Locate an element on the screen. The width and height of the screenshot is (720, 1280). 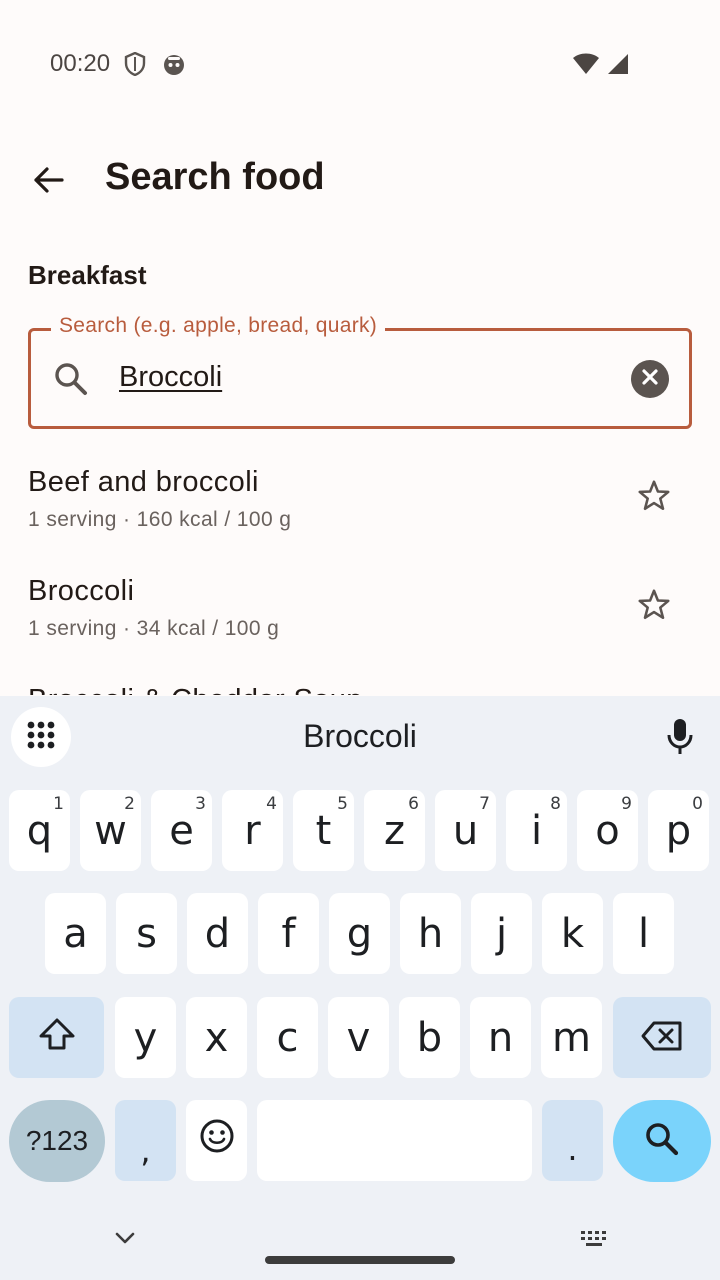
letter-key: m is located at coordinates (571, 1037).